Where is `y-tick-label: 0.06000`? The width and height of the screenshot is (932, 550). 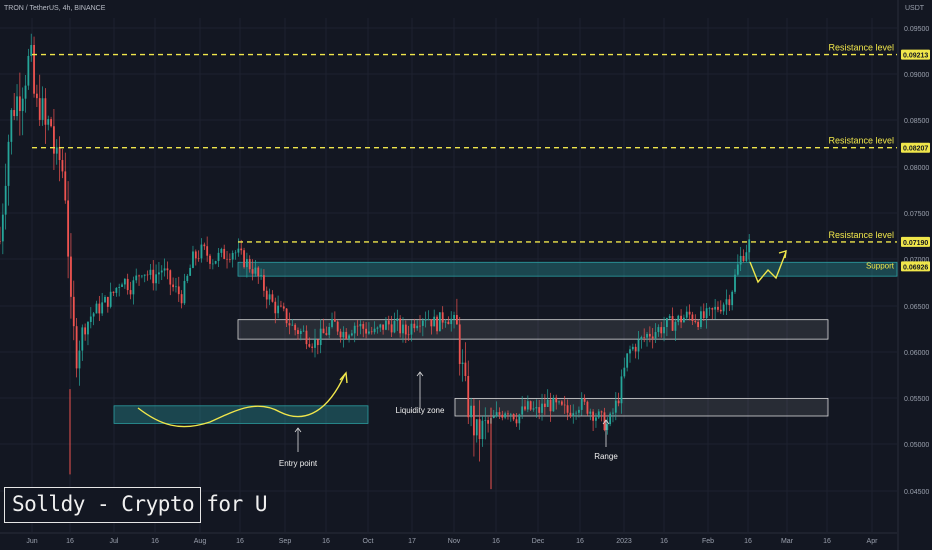
y-tick-label: 0.06000 is located at coordinates (916, 353).